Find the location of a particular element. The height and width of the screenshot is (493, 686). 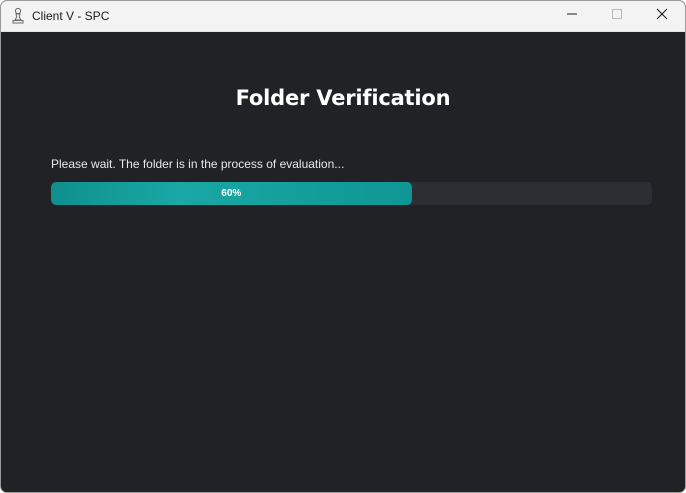

window-title: Client V - SPC is located at coordinates (71, 16).